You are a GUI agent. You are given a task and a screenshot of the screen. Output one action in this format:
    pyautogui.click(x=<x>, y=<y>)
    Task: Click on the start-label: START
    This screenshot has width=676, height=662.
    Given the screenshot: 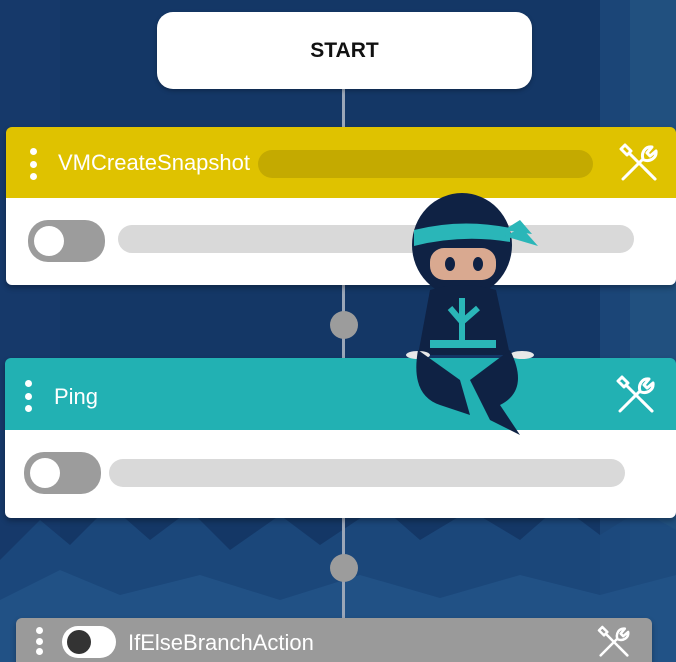 What is the action you would take?
    pyautogui.click(x=344, y=50)
    